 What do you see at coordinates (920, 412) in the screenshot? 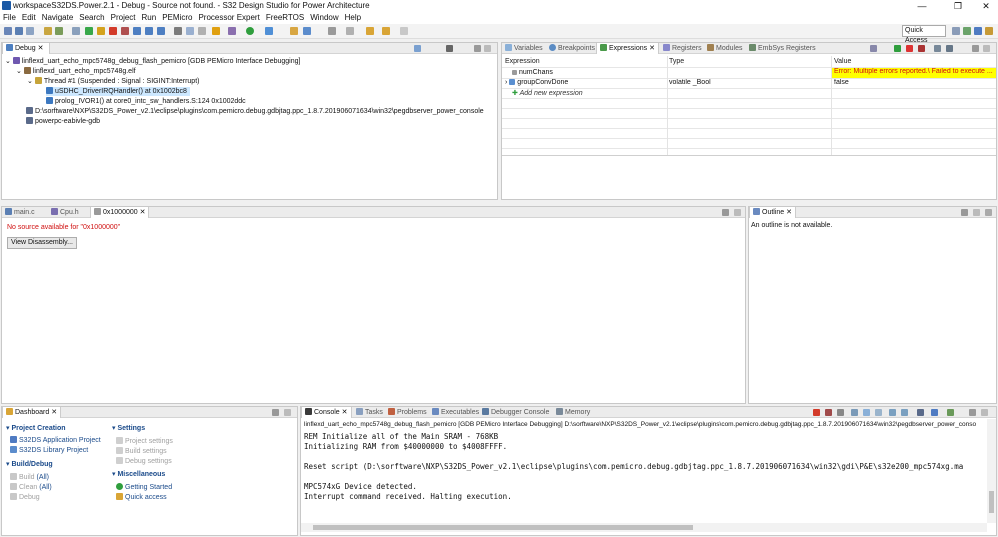
I see `pin-console-icon` at bounding box center [920, 412].